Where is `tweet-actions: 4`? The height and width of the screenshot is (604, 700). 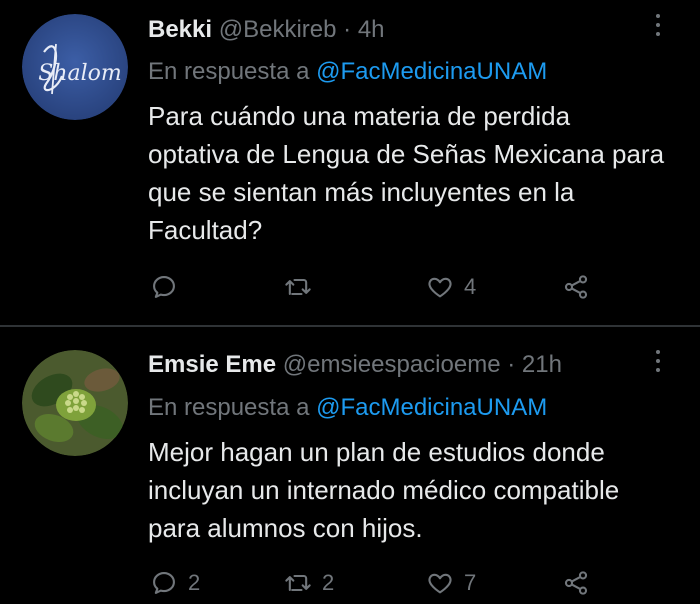 tweet-actions: 4 is located at coordinates (380, 287).